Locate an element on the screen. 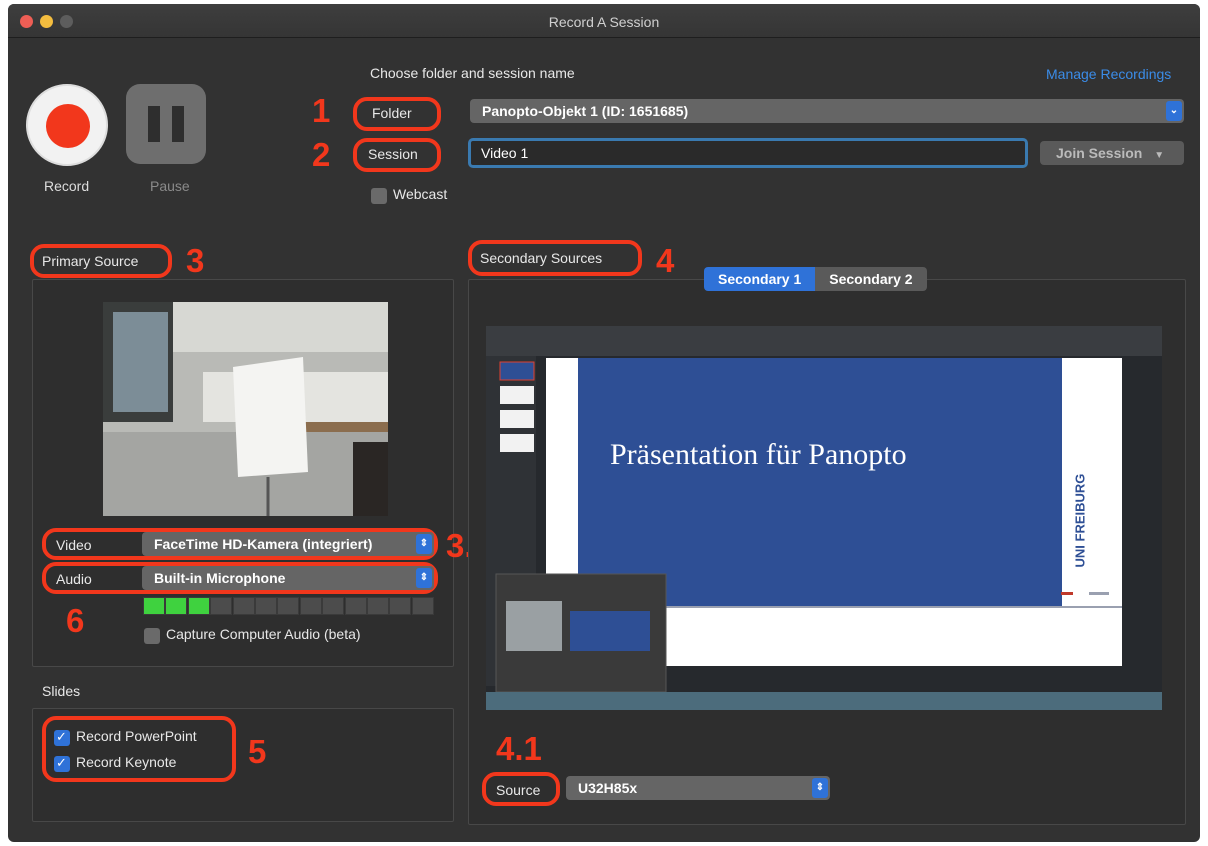 The width and height of the screenshot is (1208, 846). record-button is located at coordinates (67, 125).